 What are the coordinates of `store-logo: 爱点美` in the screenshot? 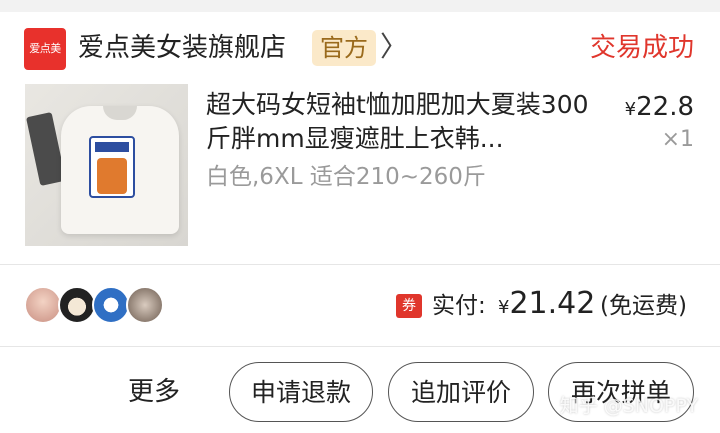 It's located at (45, 49).